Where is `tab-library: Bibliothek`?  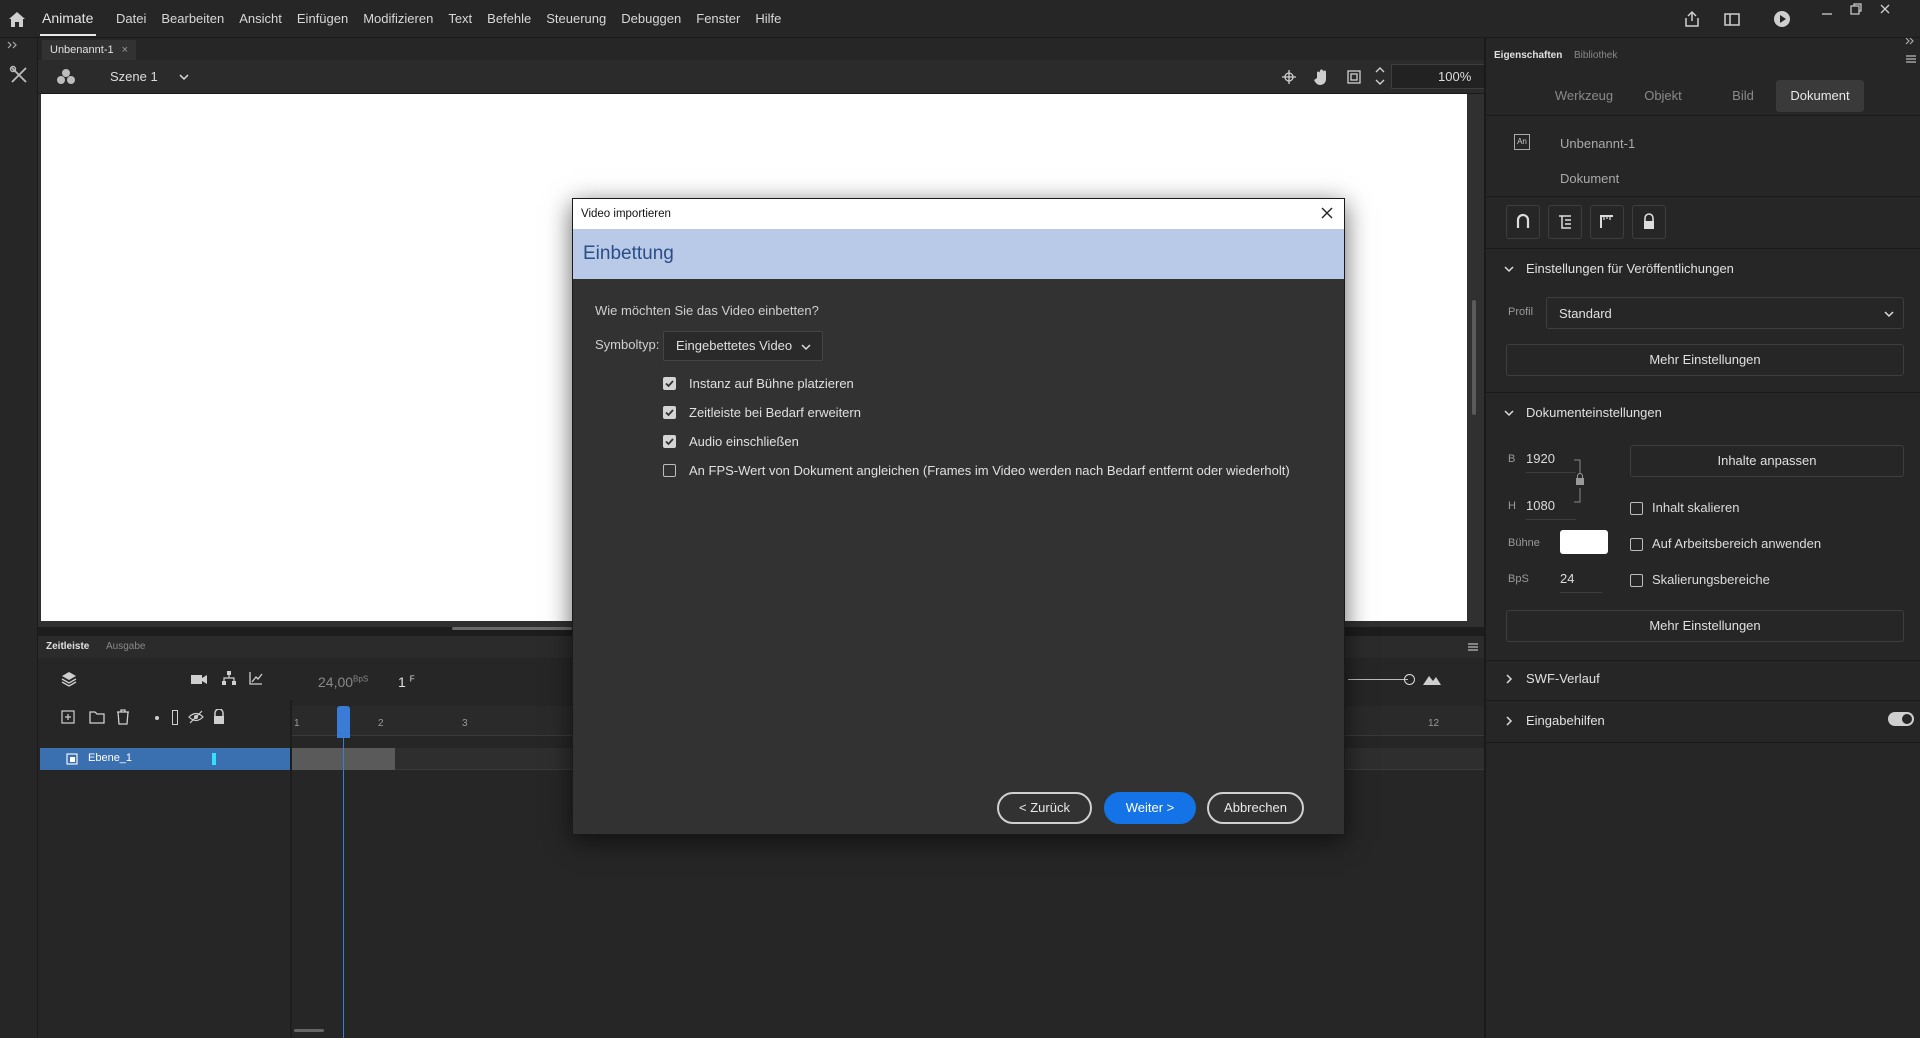 tab-library: Bibliothek is located at coordinates (1595, 55).